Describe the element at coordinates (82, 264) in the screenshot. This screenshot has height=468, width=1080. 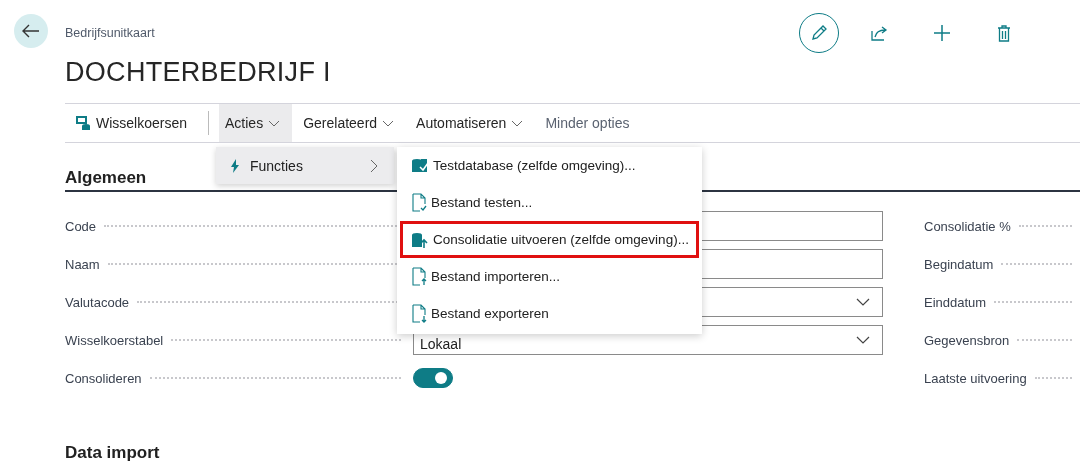
I see `field-label: Naam` at that location.